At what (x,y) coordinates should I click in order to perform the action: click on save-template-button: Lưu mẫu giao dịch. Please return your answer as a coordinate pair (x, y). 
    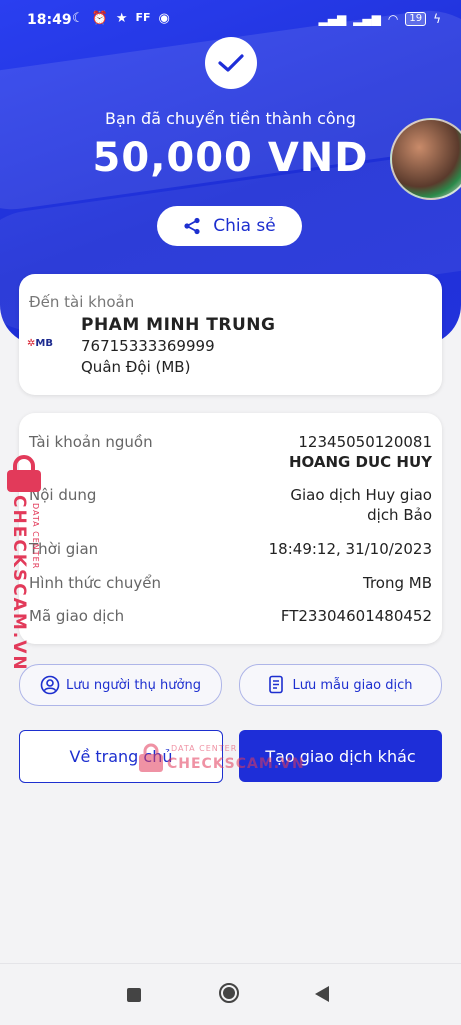
    Looking at the image, I should click on (340, 685).